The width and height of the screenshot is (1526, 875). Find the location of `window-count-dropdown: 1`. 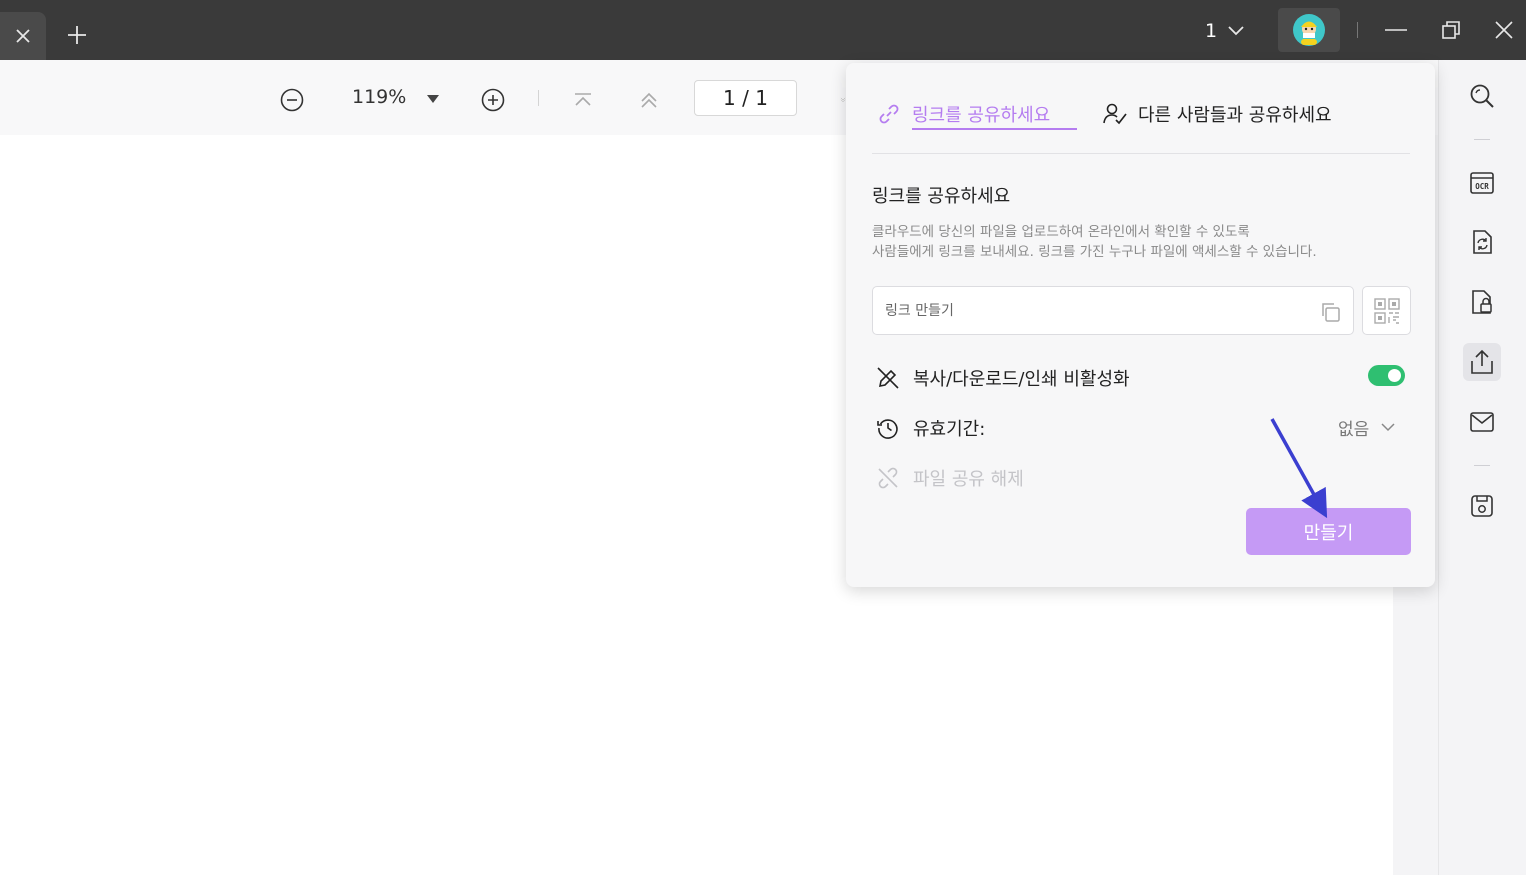

window-count-dropdown: 1 is located at coordinates (1225, 31).